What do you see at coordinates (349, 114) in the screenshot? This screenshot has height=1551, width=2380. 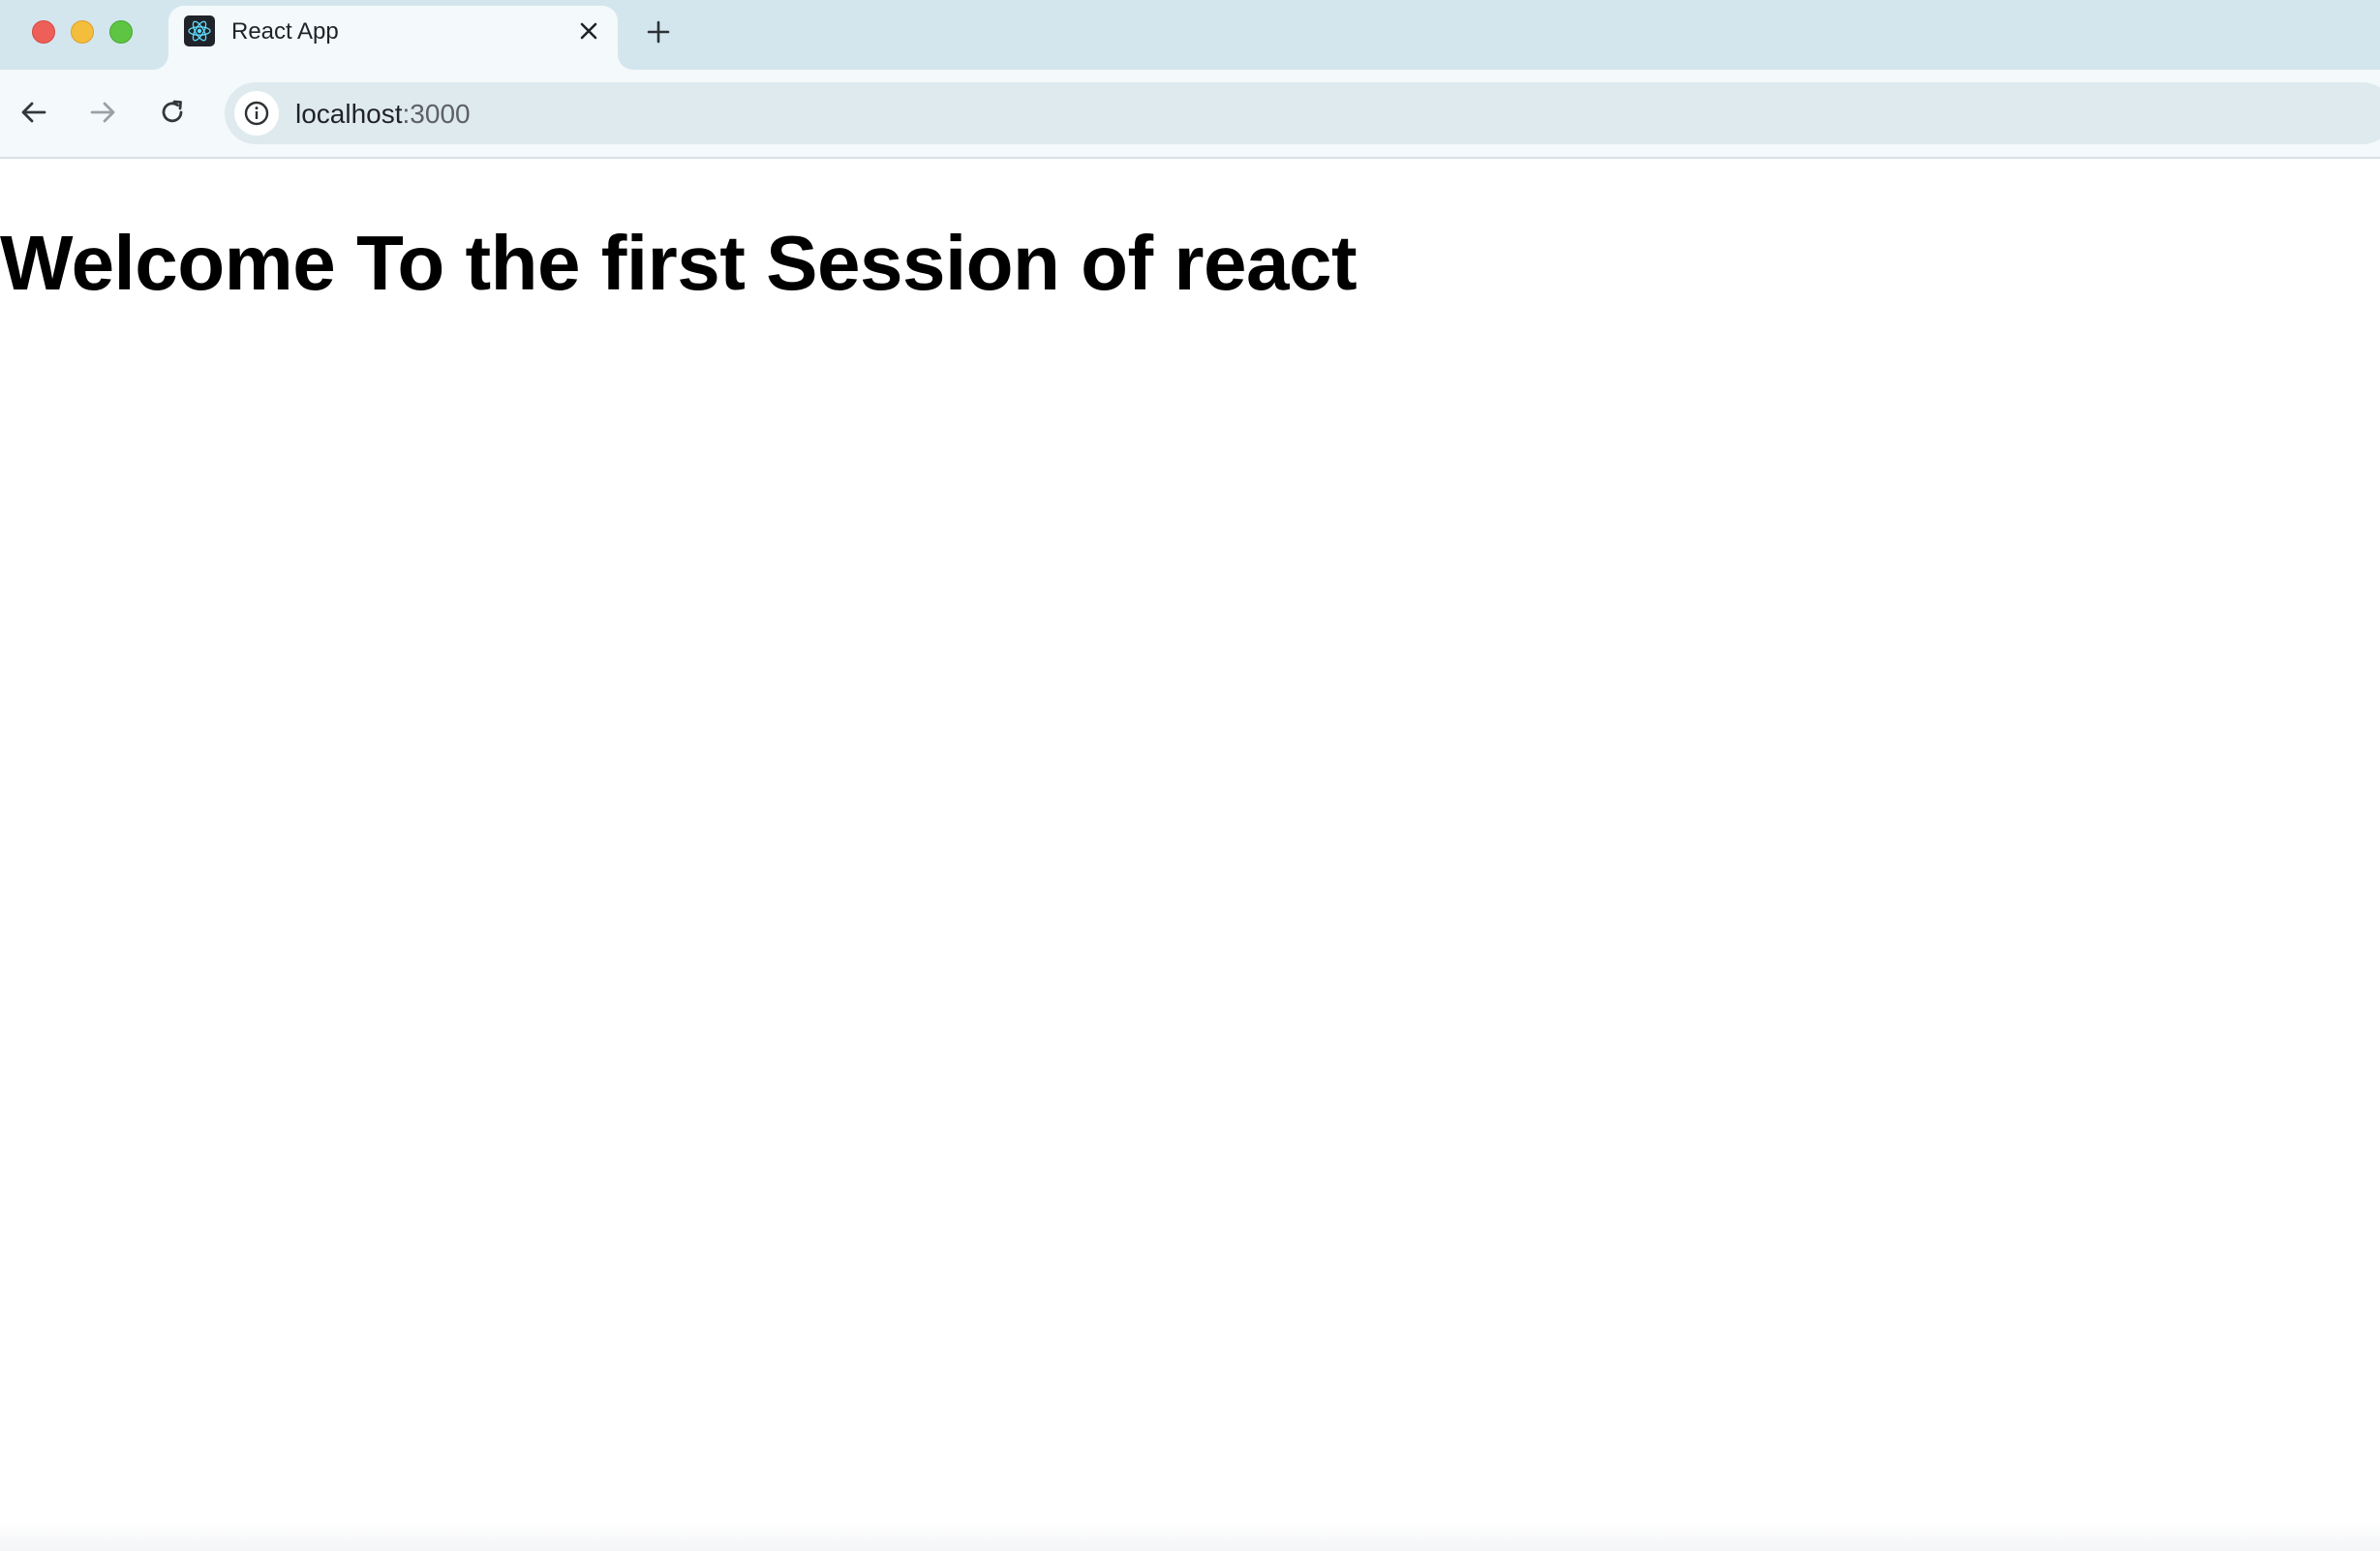 I see `url-host: localhost` at bounding box center [349, 114].